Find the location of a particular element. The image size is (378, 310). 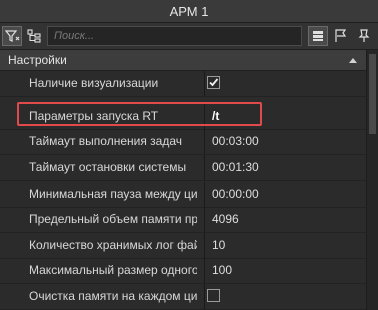

property-value-input: 00:03:00 is located at coordinates (235, 141).